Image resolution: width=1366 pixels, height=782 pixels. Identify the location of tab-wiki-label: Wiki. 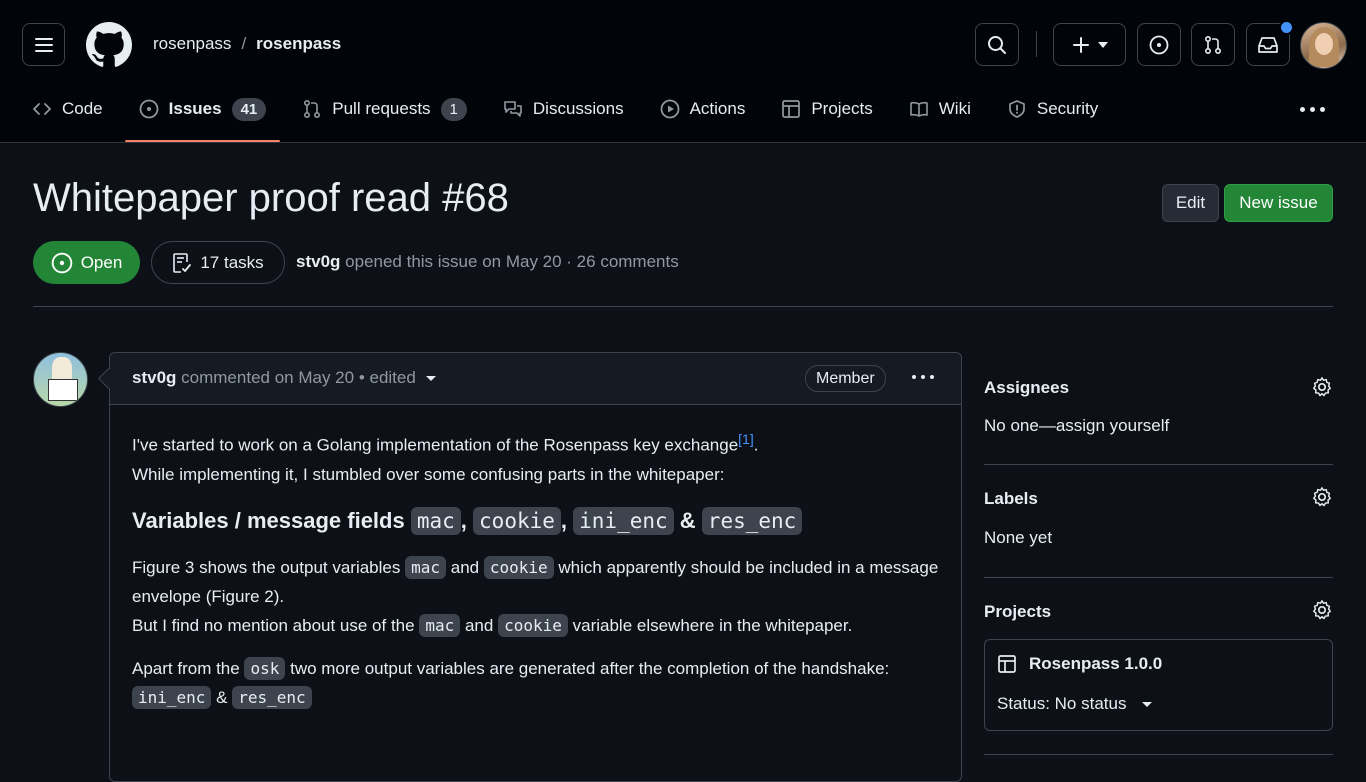
(954, 108).